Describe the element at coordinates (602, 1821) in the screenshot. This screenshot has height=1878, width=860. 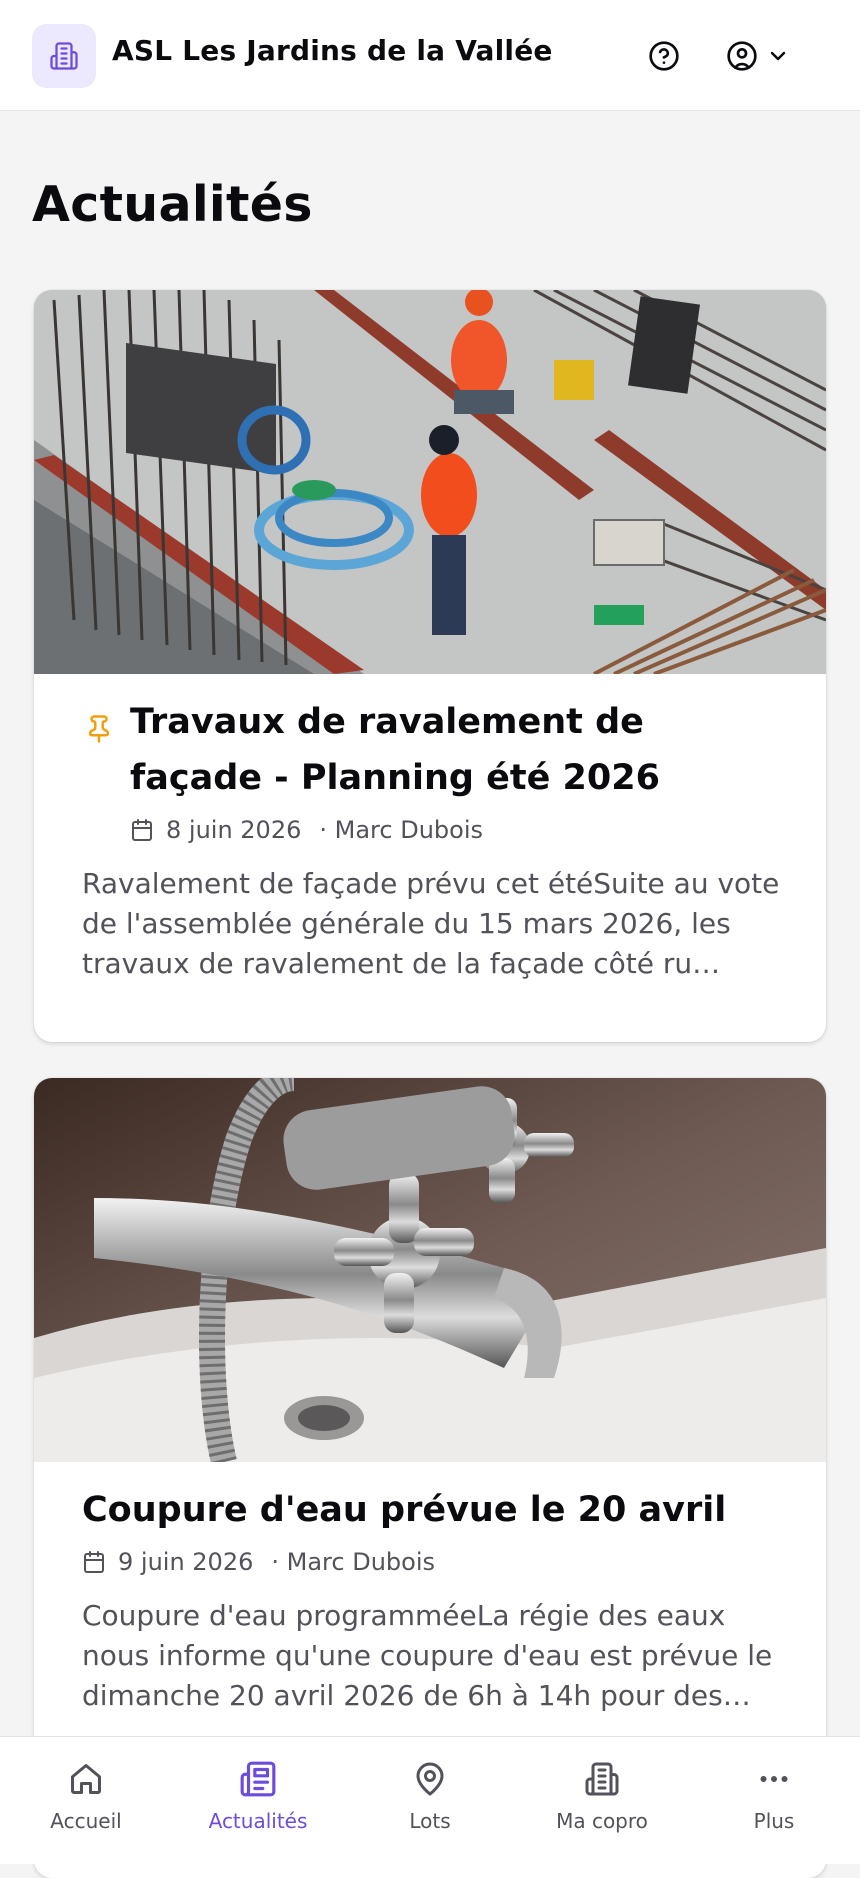
I see `nav-label: Ma copro` at that location.